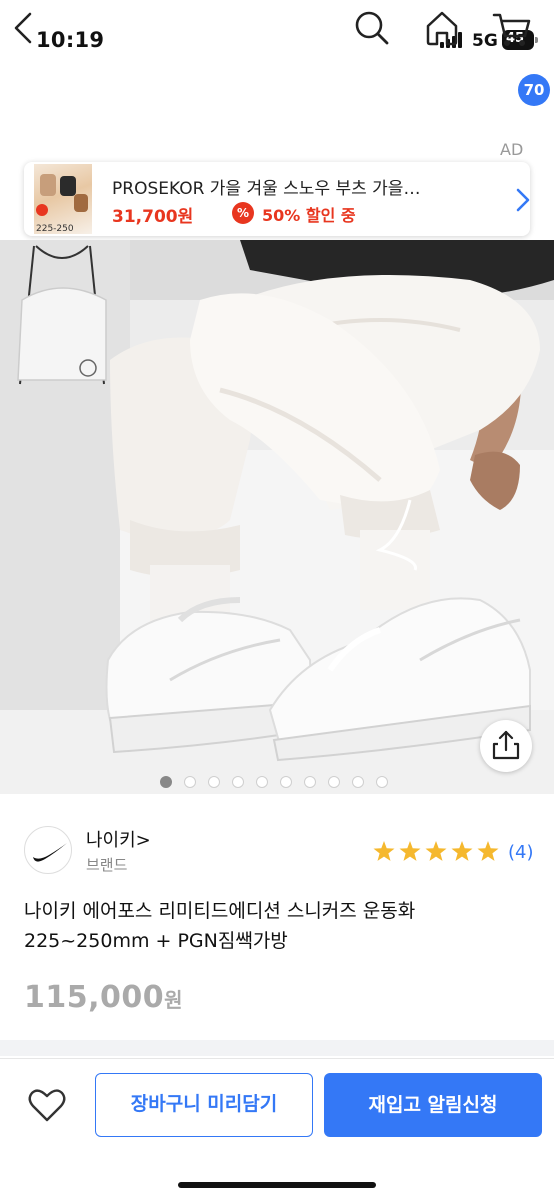 This screenshot has width=554, height=1200. I want to click on ad-label: AD, so click(512, 149).